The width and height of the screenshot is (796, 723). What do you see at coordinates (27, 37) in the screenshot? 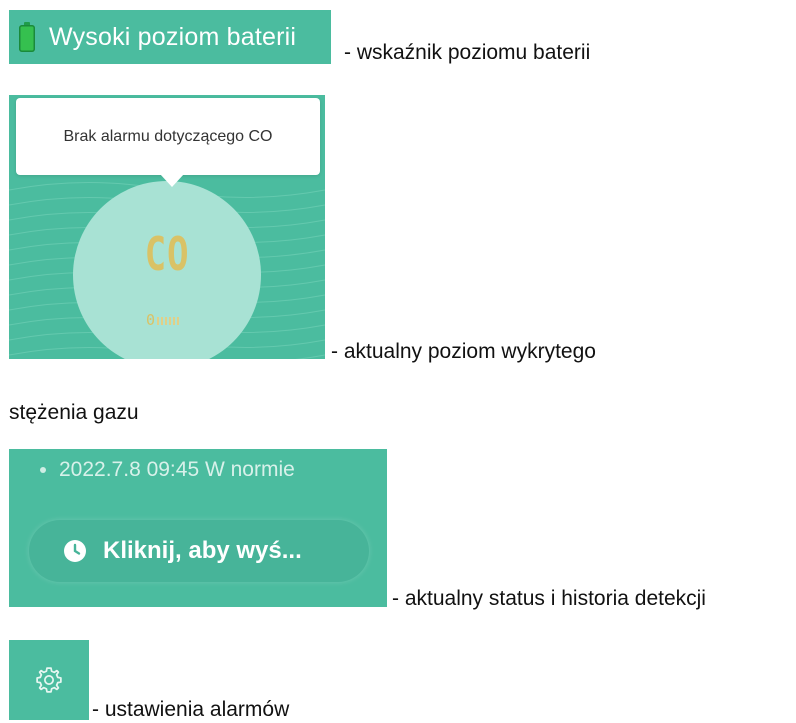
I see `battery-full-icon` at bounding box center [27, 37].